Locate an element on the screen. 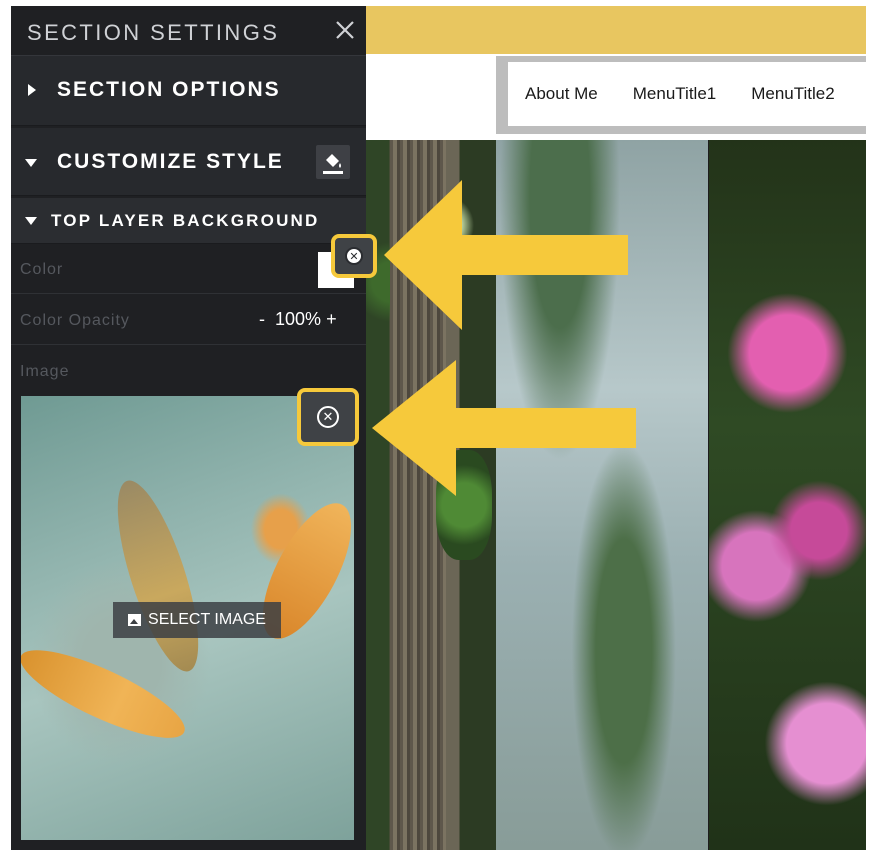  close-icon is located at coordinates (345, 30).